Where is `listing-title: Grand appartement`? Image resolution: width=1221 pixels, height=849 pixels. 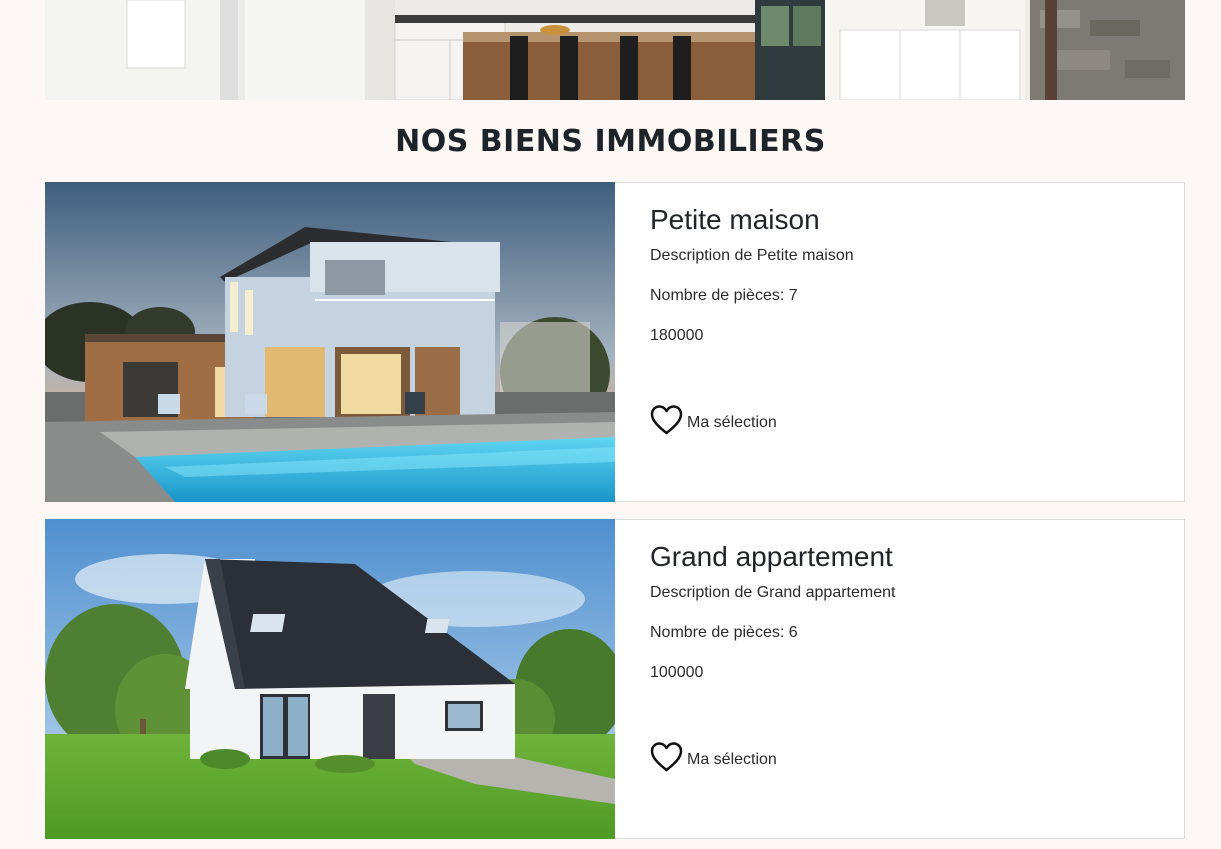
listing-title: Grand appartement is located at coordinates (771, 557).